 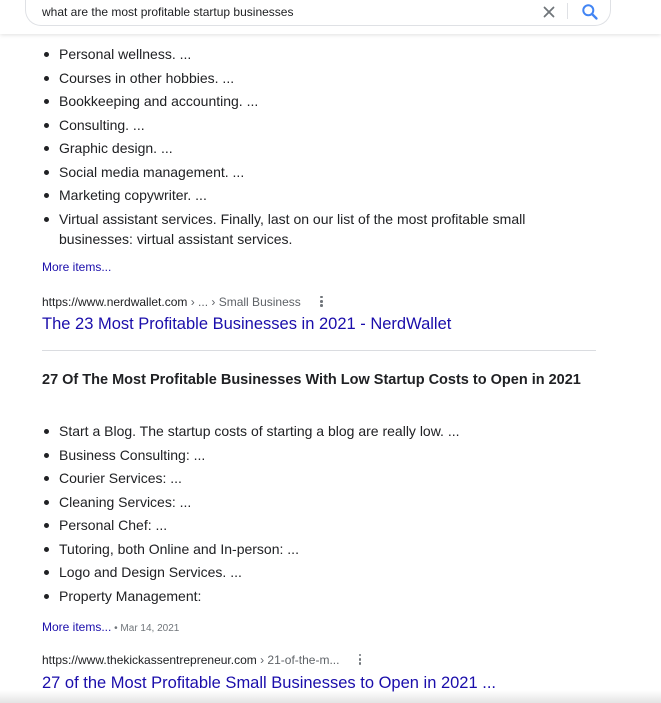 I want to click on close-icon, so click(x=549, y=12).